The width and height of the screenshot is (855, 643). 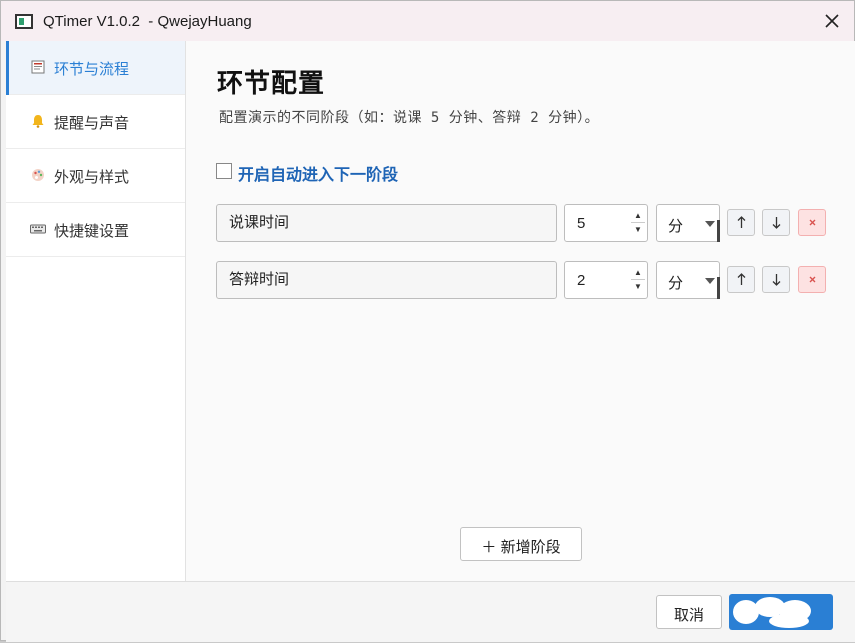 What do you see at coordinates (427, 21) in the screenshot?
I see `title-bar: QTimer V1.0.2 - QwejayHuang` at bounding box center [427, 21].